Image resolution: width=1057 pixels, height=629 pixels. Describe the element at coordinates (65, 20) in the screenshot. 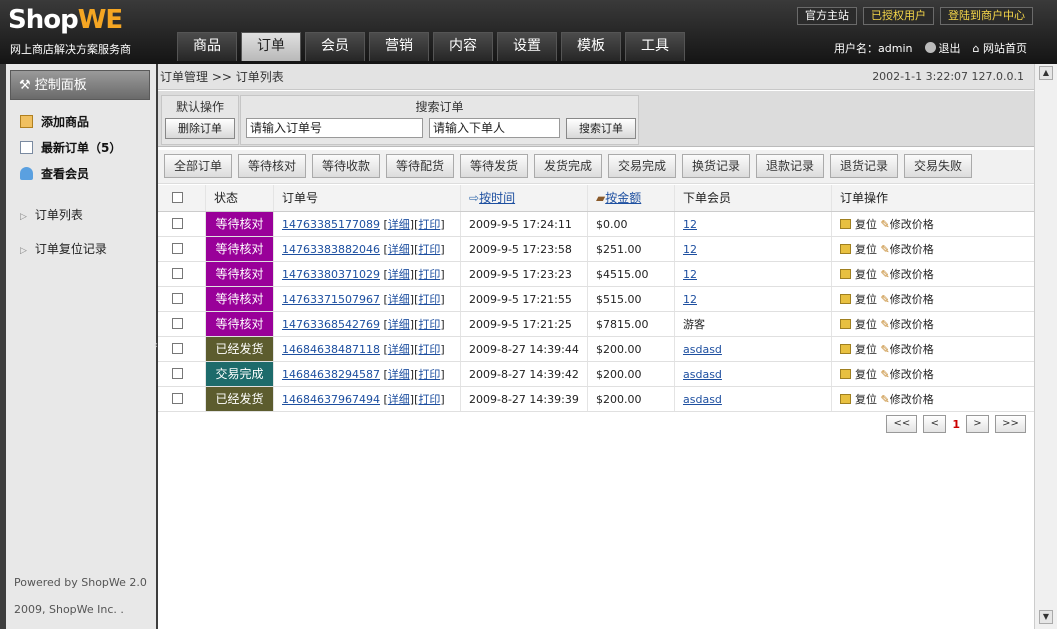

I see `logo: ShopWE` at that location.